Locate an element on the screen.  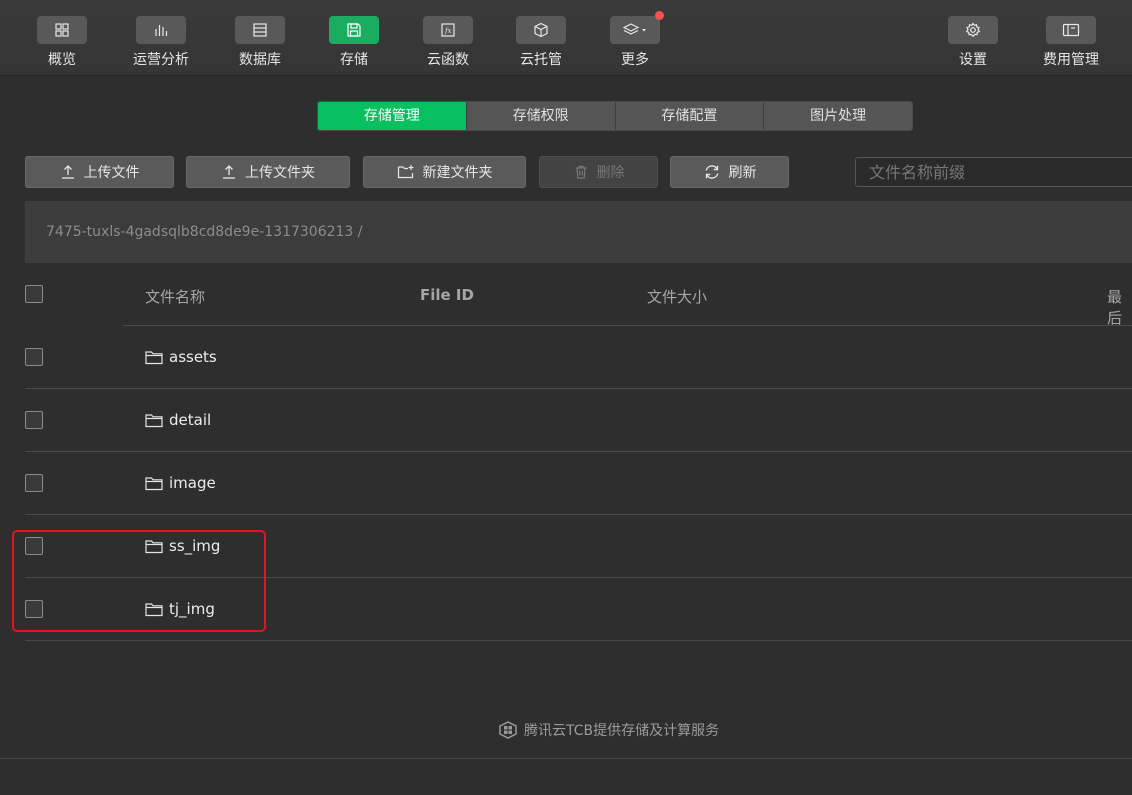
tab-storage-config: 存储配置 is located at coordinates (690, 116).